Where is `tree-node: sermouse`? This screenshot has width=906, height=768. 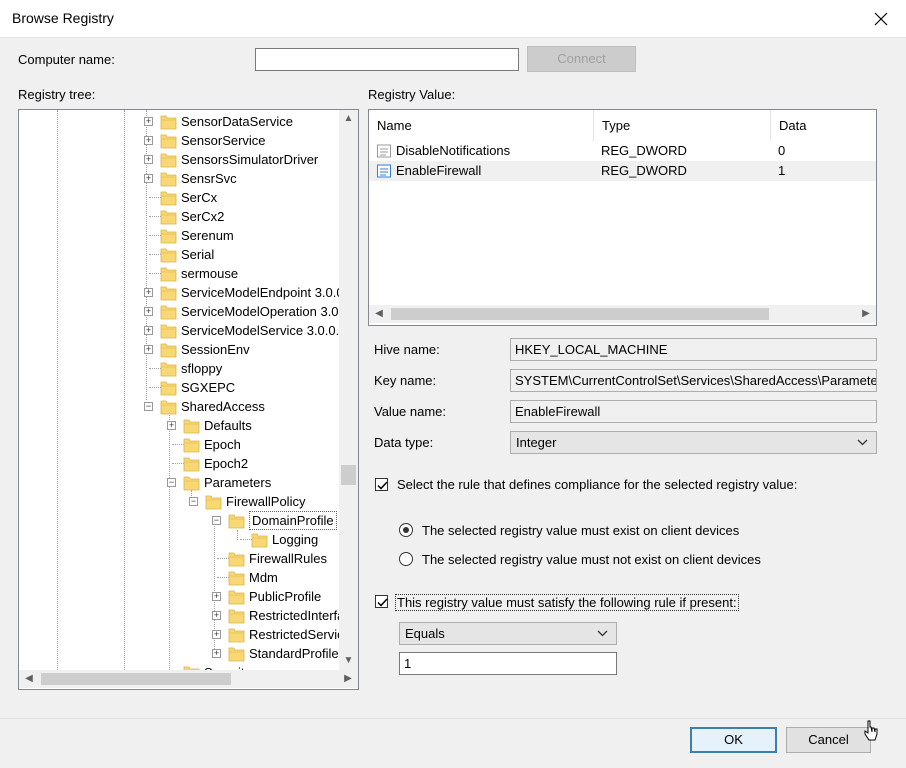 tree-node: sermouse is located at coordinates (179, 273).